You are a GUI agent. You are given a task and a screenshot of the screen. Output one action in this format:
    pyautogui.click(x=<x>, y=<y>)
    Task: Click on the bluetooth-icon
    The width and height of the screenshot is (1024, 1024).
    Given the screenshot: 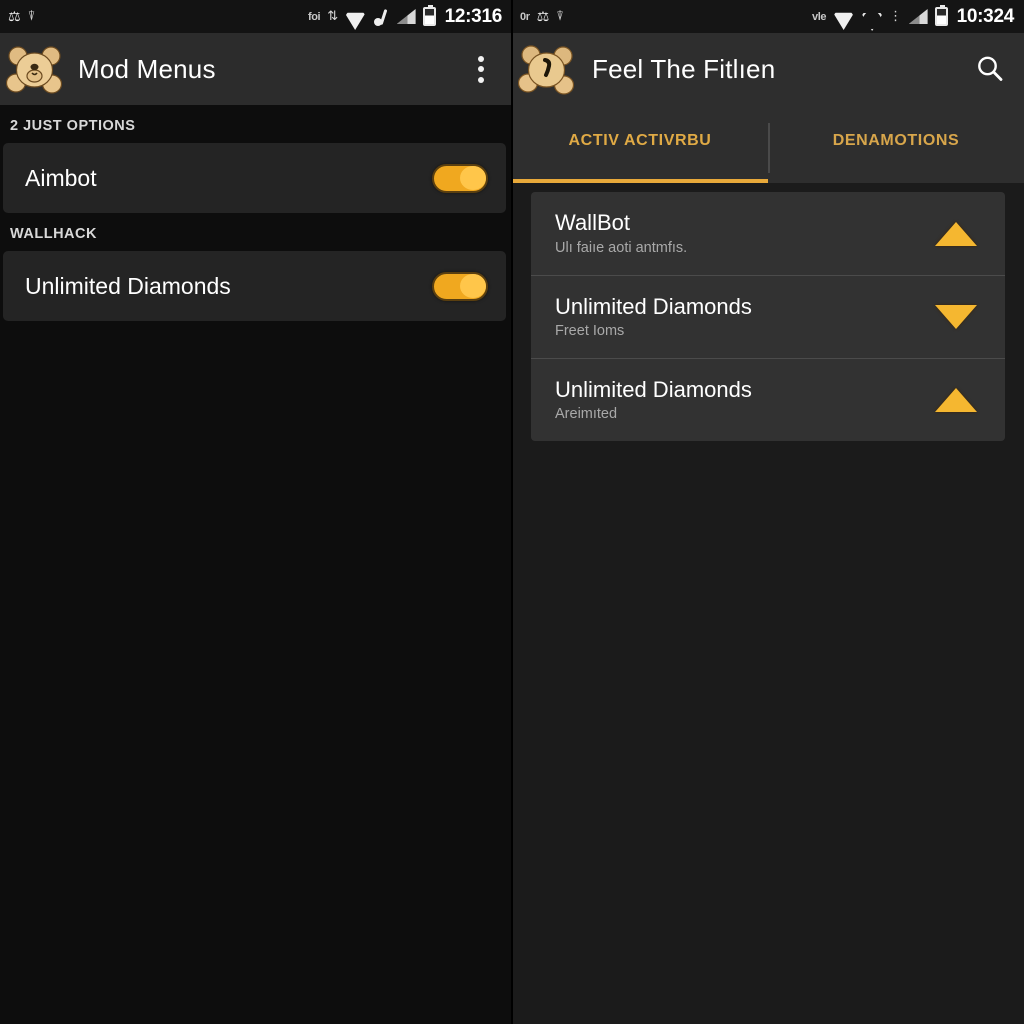 What is the action you would take?
    pyautogui.click(x=381, y=17)
    